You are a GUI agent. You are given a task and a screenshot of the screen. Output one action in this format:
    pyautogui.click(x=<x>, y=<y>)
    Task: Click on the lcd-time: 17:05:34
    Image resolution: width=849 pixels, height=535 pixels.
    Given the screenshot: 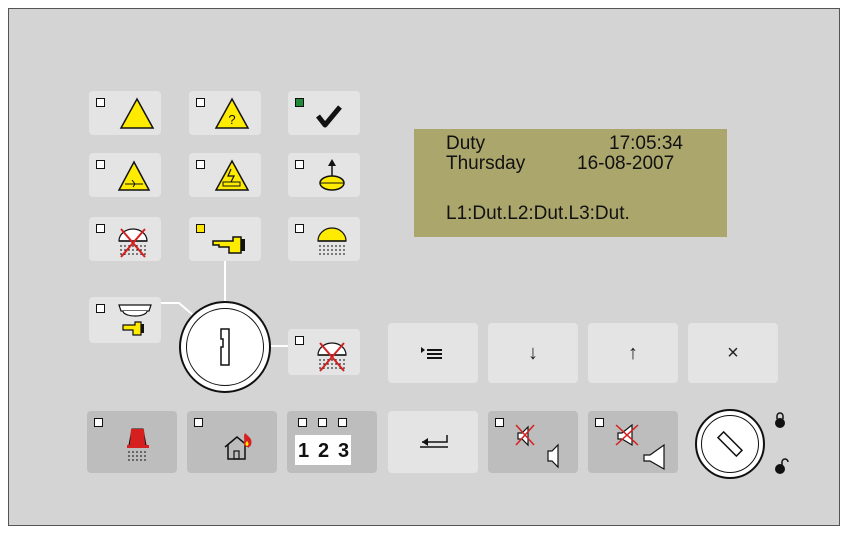 What is the action you would take?
    pyautogui.click(x=646, y=143)
    